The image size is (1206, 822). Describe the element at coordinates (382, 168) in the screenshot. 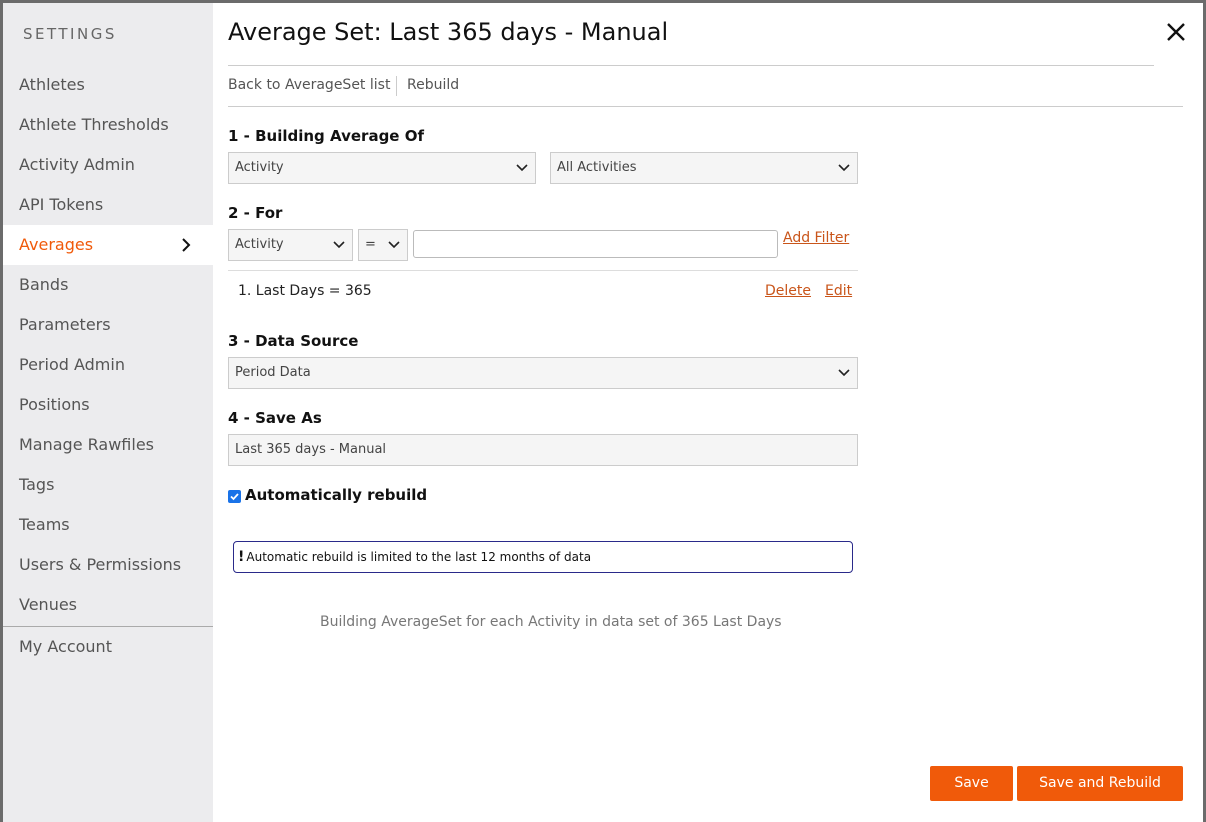

I see `average-type-select: Activity` at that location.